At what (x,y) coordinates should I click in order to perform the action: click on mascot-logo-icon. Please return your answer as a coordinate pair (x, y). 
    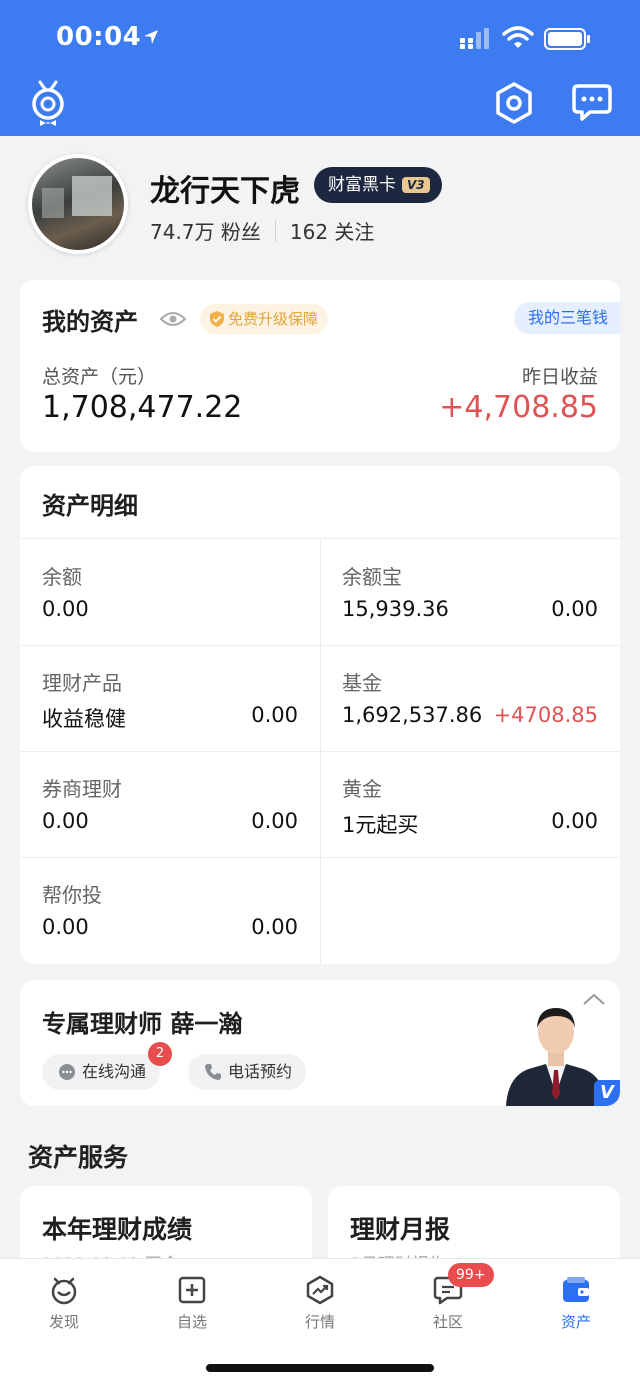
    Looking at the image, I should click on (48, 103).